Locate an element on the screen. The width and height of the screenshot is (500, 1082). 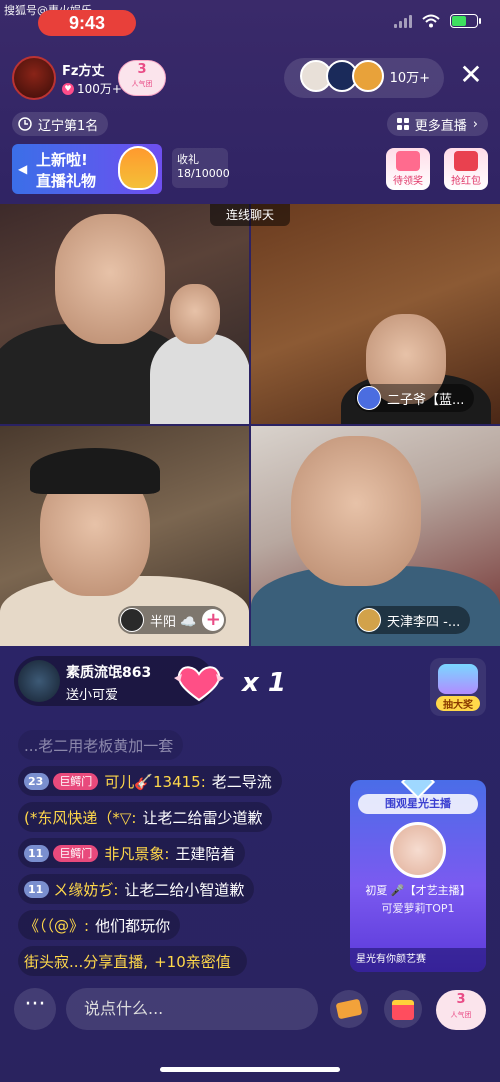
chat-text: 让老二给雷少道歉 is located at coordinates (202, 817).